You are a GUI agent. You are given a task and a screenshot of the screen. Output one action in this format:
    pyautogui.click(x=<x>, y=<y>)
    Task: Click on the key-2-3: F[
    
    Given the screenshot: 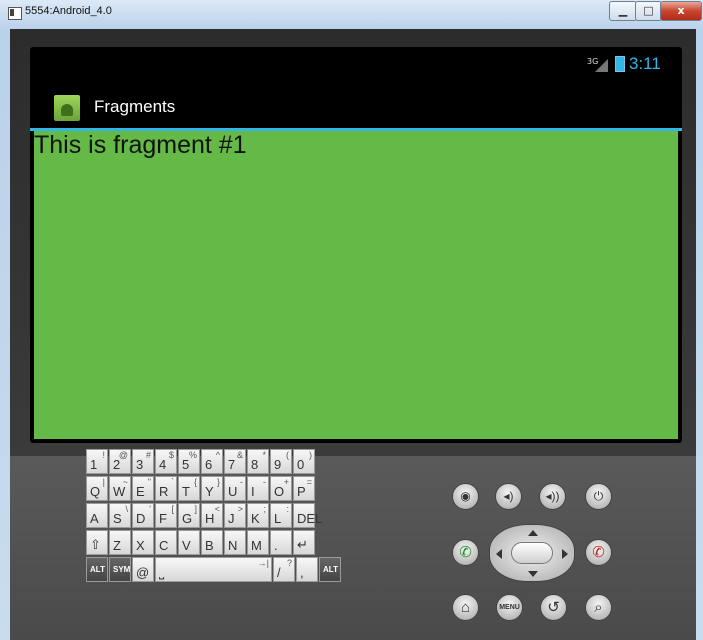 What is the action you would take?
    pyautogui.click(x=166, y=515)
    